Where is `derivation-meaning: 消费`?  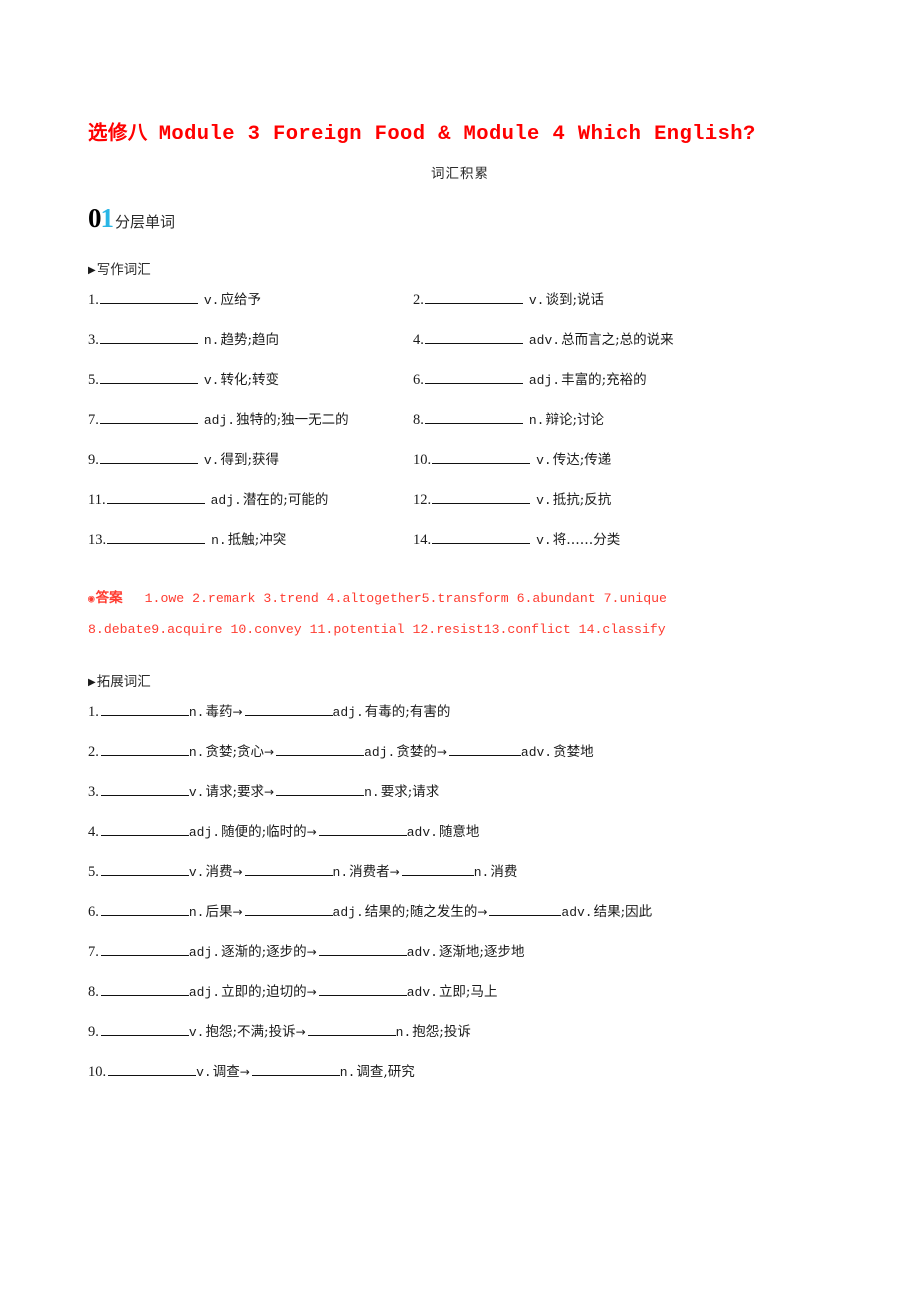 derivation-meaning: 消费 is located at coordinates (504, 871).